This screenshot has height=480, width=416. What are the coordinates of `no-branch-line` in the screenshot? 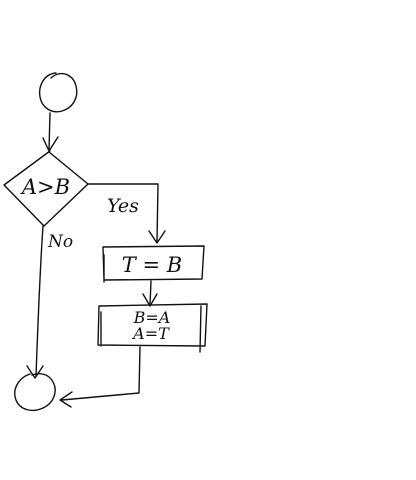 It's located at (39, 301).